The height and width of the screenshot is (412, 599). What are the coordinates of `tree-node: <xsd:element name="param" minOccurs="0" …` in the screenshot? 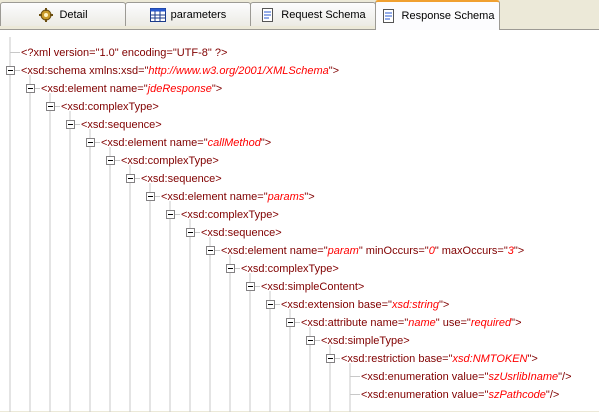 It's located at (372, 251).